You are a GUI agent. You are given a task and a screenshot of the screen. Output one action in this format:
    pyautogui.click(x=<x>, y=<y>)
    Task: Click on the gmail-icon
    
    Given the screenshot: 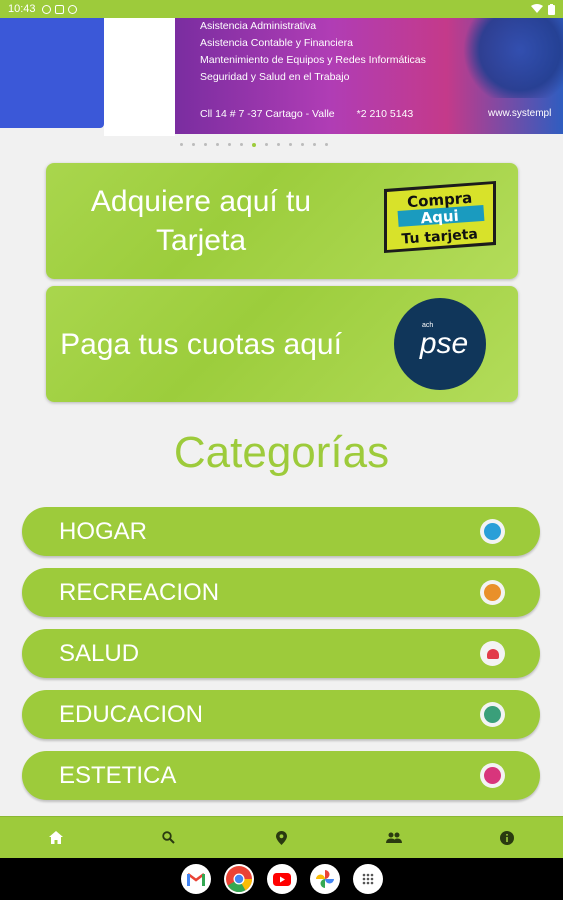 What is the action you would take?
    pyautogui.click(x=195, y=879)
    